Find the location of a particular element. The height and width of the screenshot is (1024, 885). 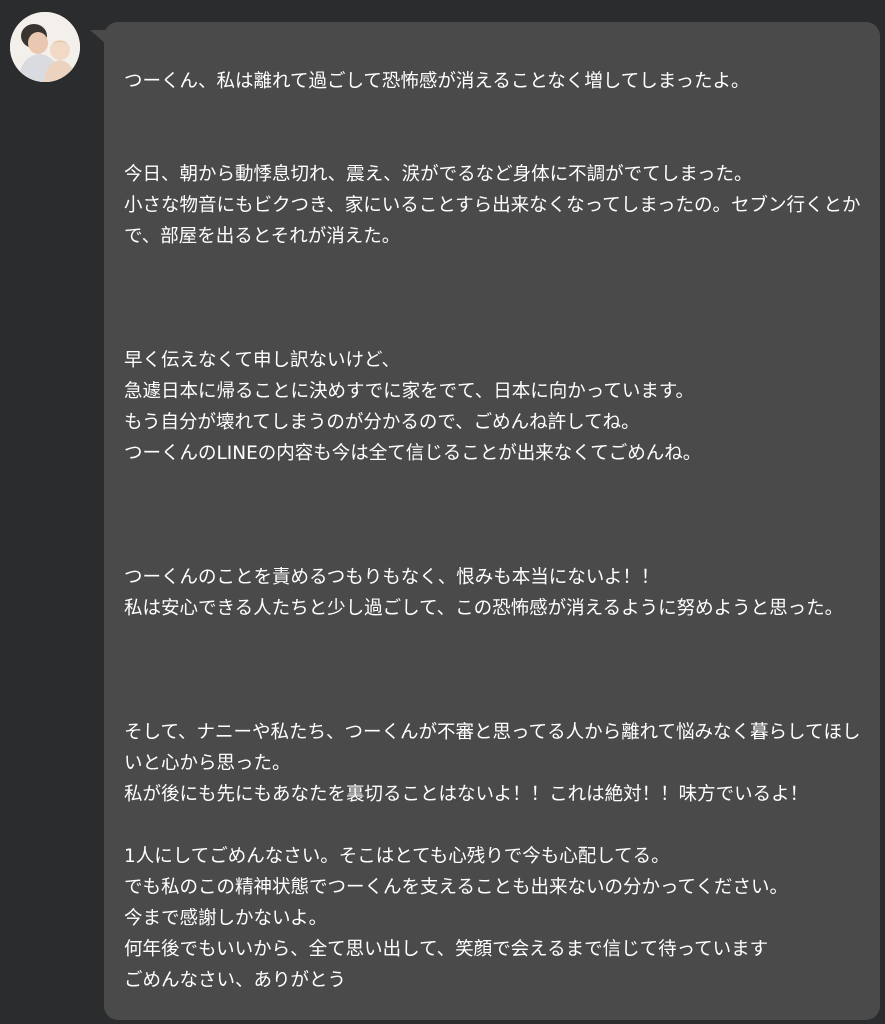

avatar-photo-icon is located at coordinates (45, 47).